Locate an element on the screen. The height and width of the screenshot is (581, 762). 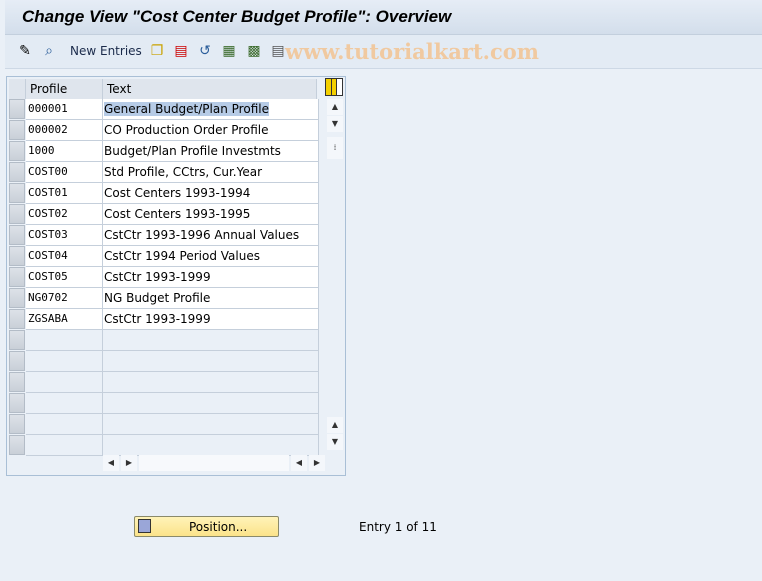
table-row: COST01 Cost Centers 1993-1994 is located at coordinates (164, 193).